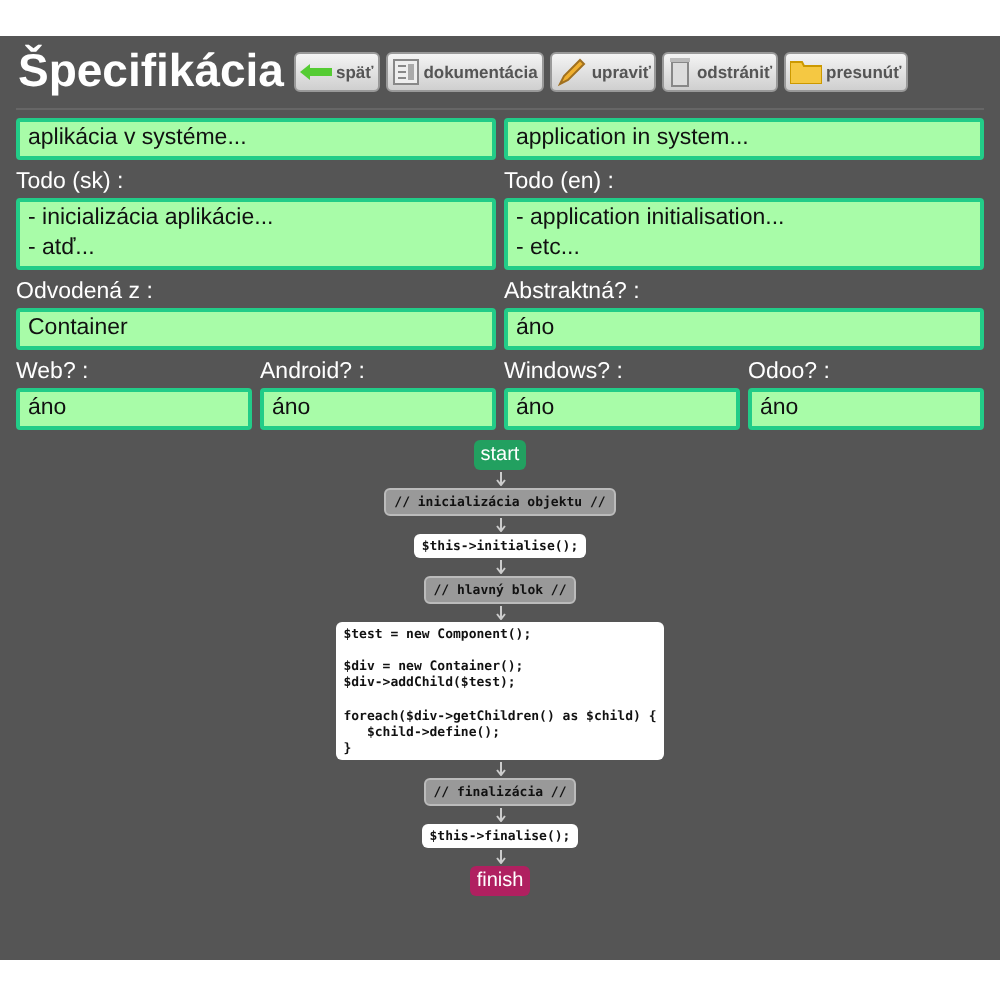 The height and width of the screenshot is (1000, 1000). What do you see at coordinates (151, 71) in the screenshot?
I see `page-title: Špecifikácia` at bounding box center [151, 71].